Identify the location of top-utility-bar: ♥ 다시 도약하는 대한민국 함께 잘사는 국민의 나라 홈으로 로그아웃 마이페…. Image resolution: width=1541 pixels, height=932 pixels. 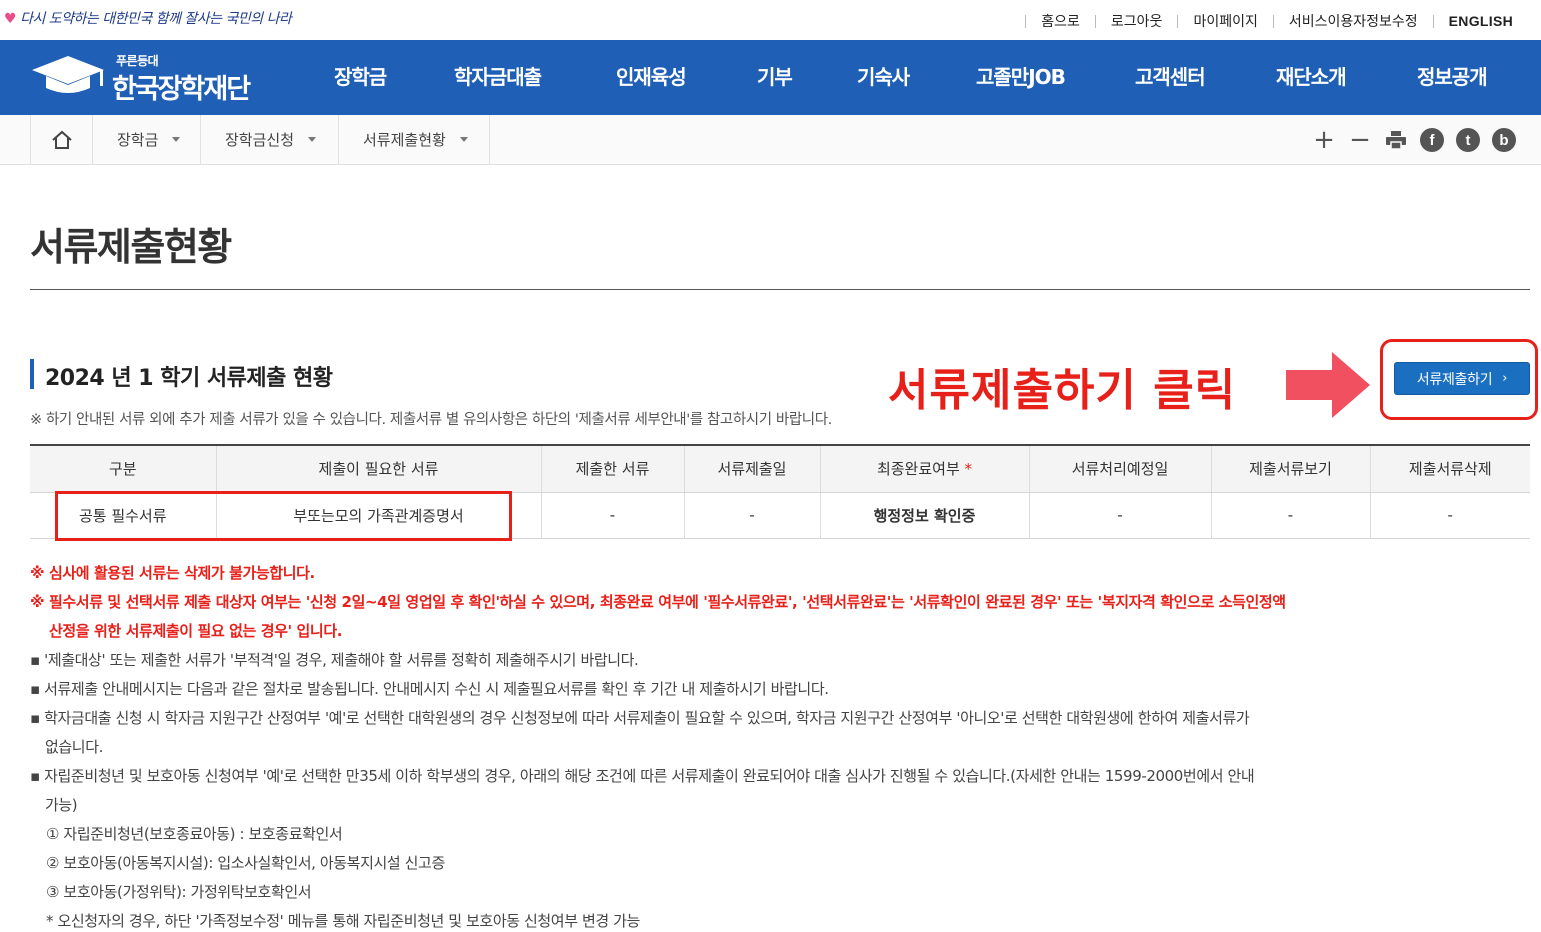
(770, 20).